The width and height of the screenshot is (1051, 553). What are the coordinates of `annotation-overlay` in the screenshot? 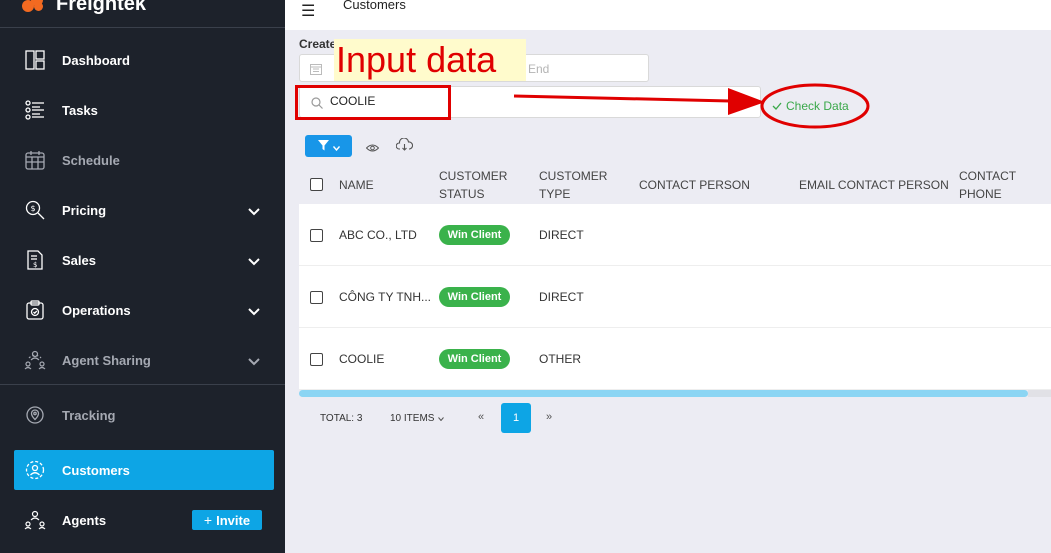 It's located at (691, 106).